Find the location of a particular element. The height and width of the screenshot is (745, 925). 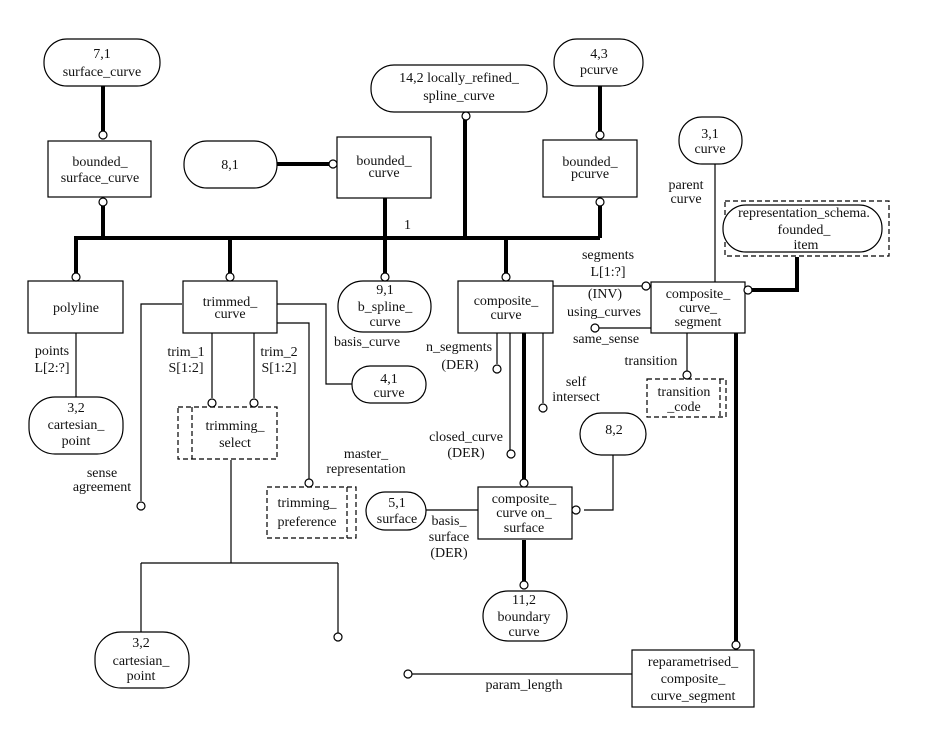

circle-lrsc is located at coordinates (466, 116).